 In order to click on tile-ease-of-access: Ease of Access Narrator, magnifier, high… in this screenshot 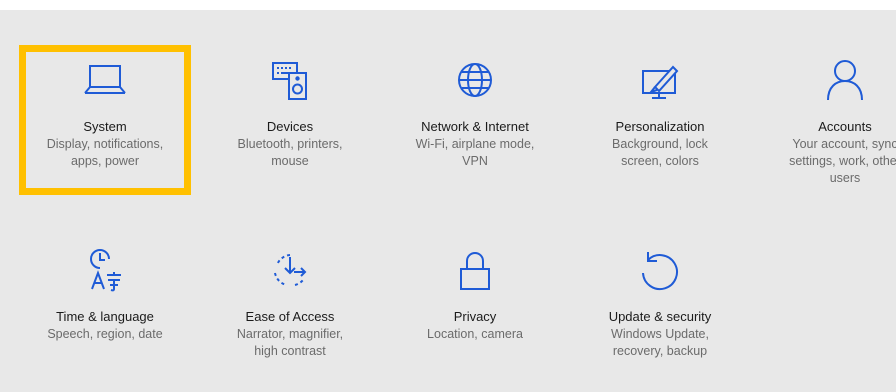, I will do `click(290, 310)`.